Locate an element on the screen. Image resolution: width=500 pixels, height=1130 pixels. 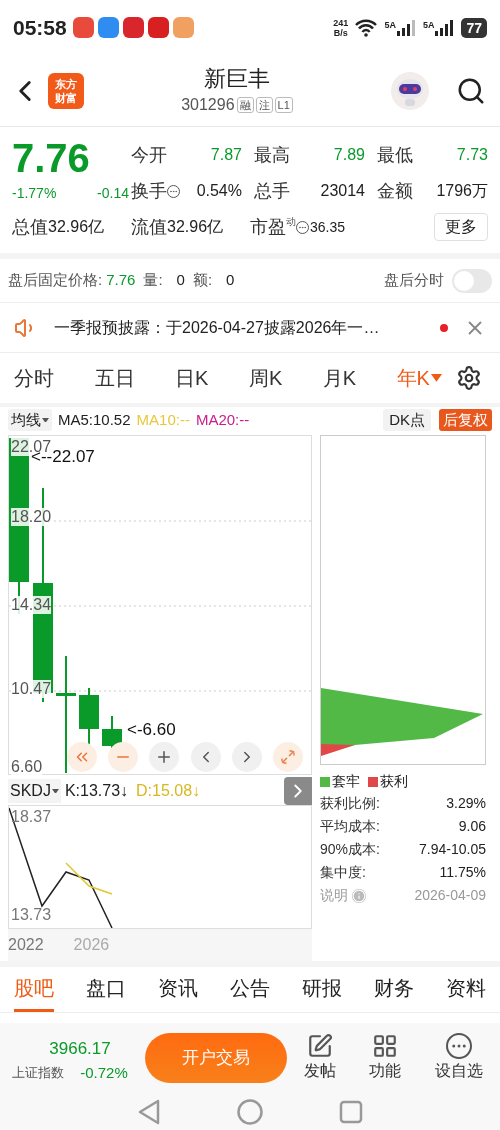
chip-stat-label: 集中度: is located at coordinates (343, 872).